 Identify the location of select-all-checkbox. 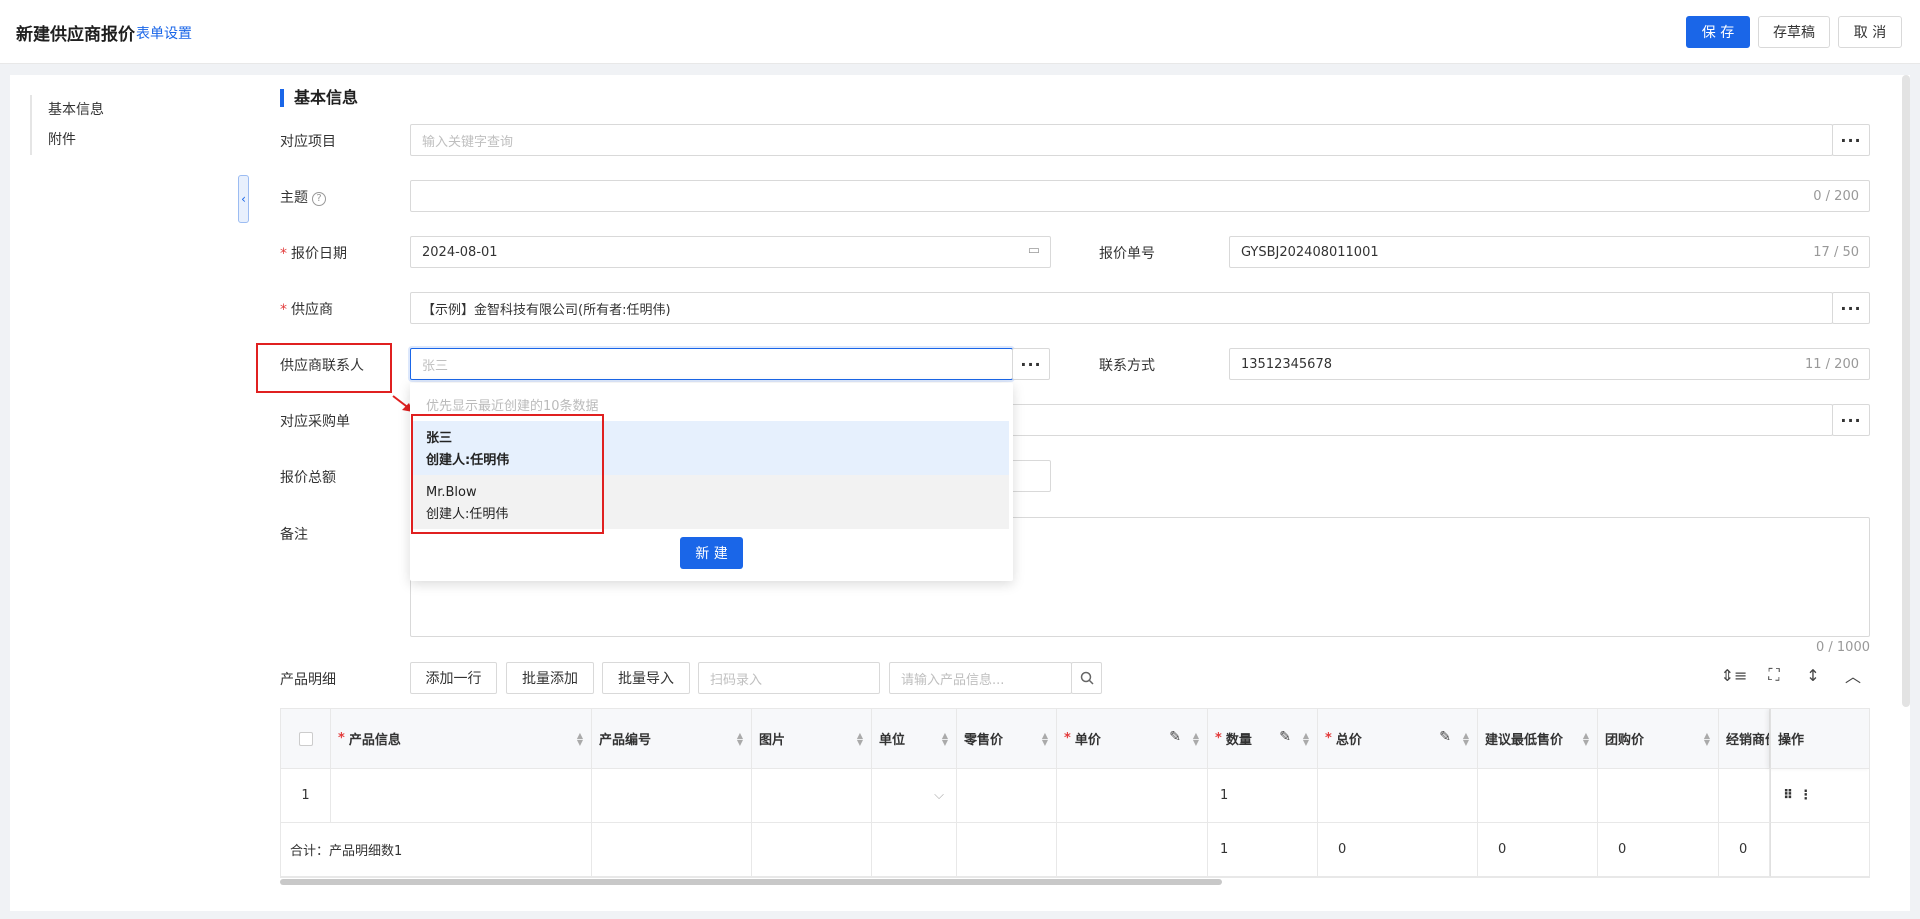
(305, 738).